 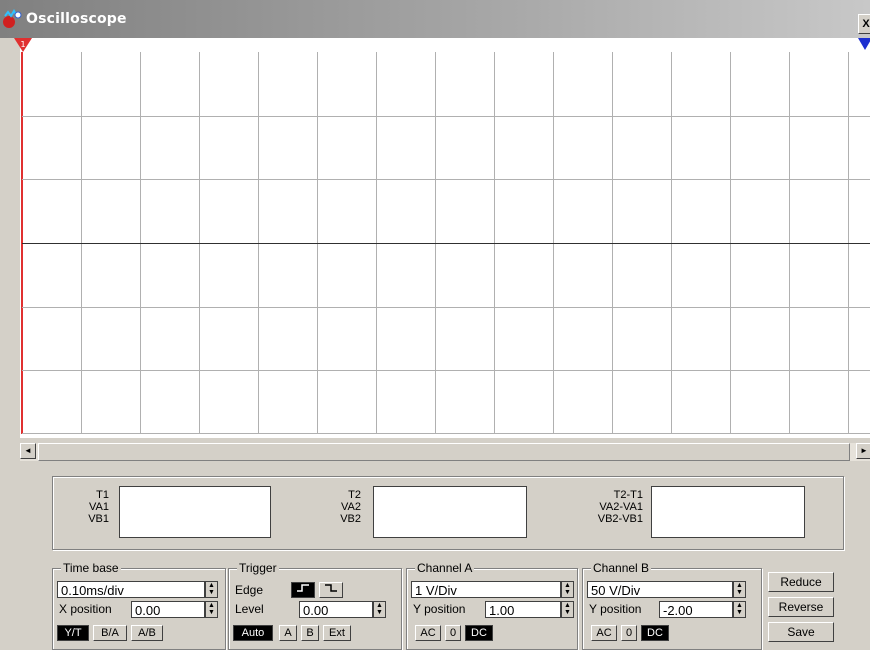 I want to click on channel-a-y-position-spinner-icon: ▲ ▼, so click(x=567, y=609).